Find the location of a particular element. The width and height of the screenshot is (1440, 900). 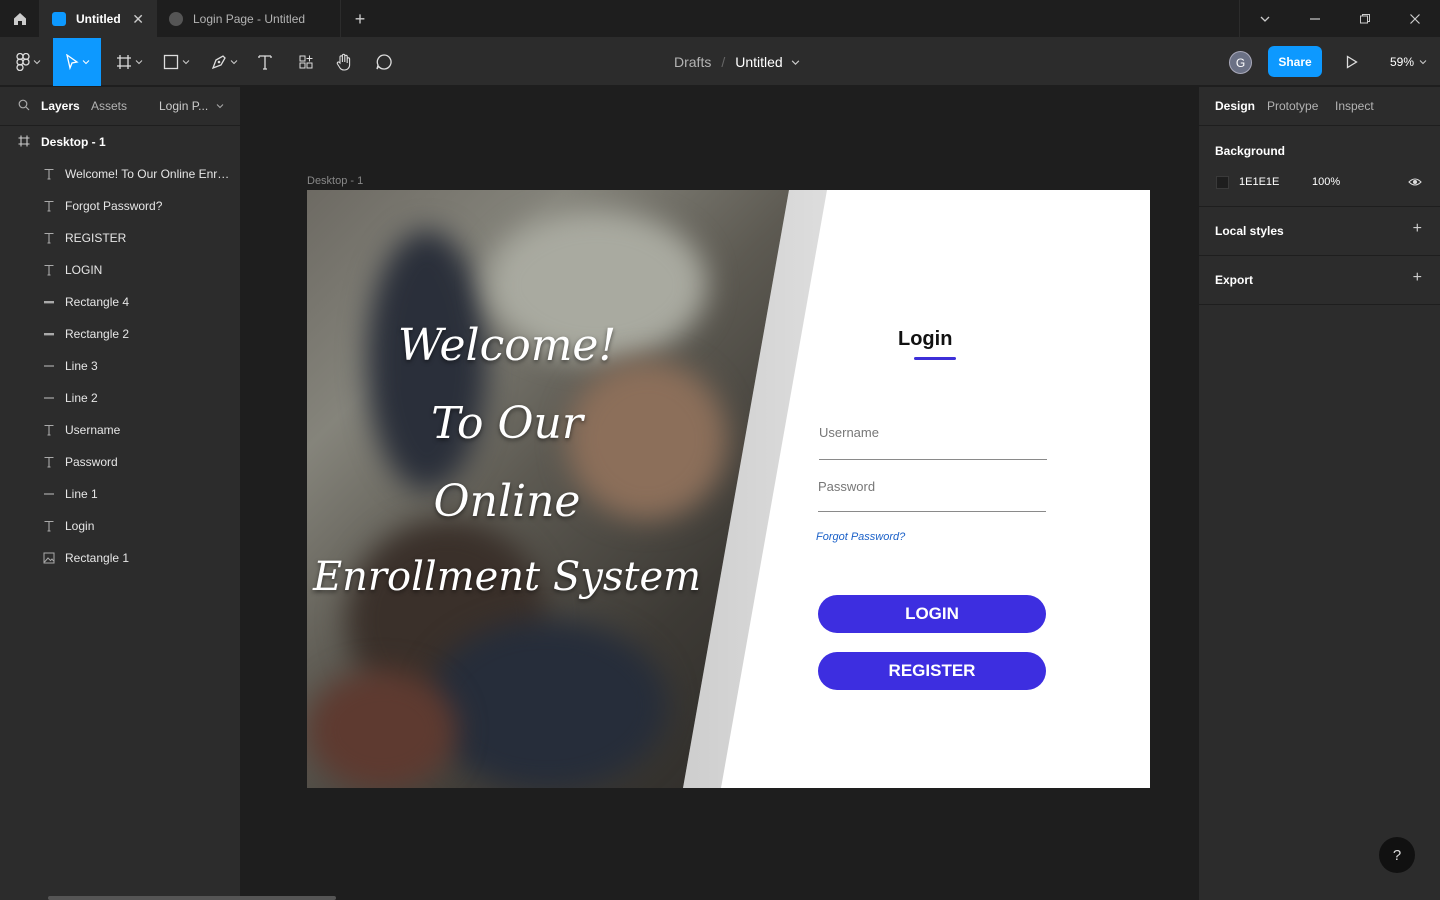

layer-row: Rectangle 1 is located at coordinates (120, 558).